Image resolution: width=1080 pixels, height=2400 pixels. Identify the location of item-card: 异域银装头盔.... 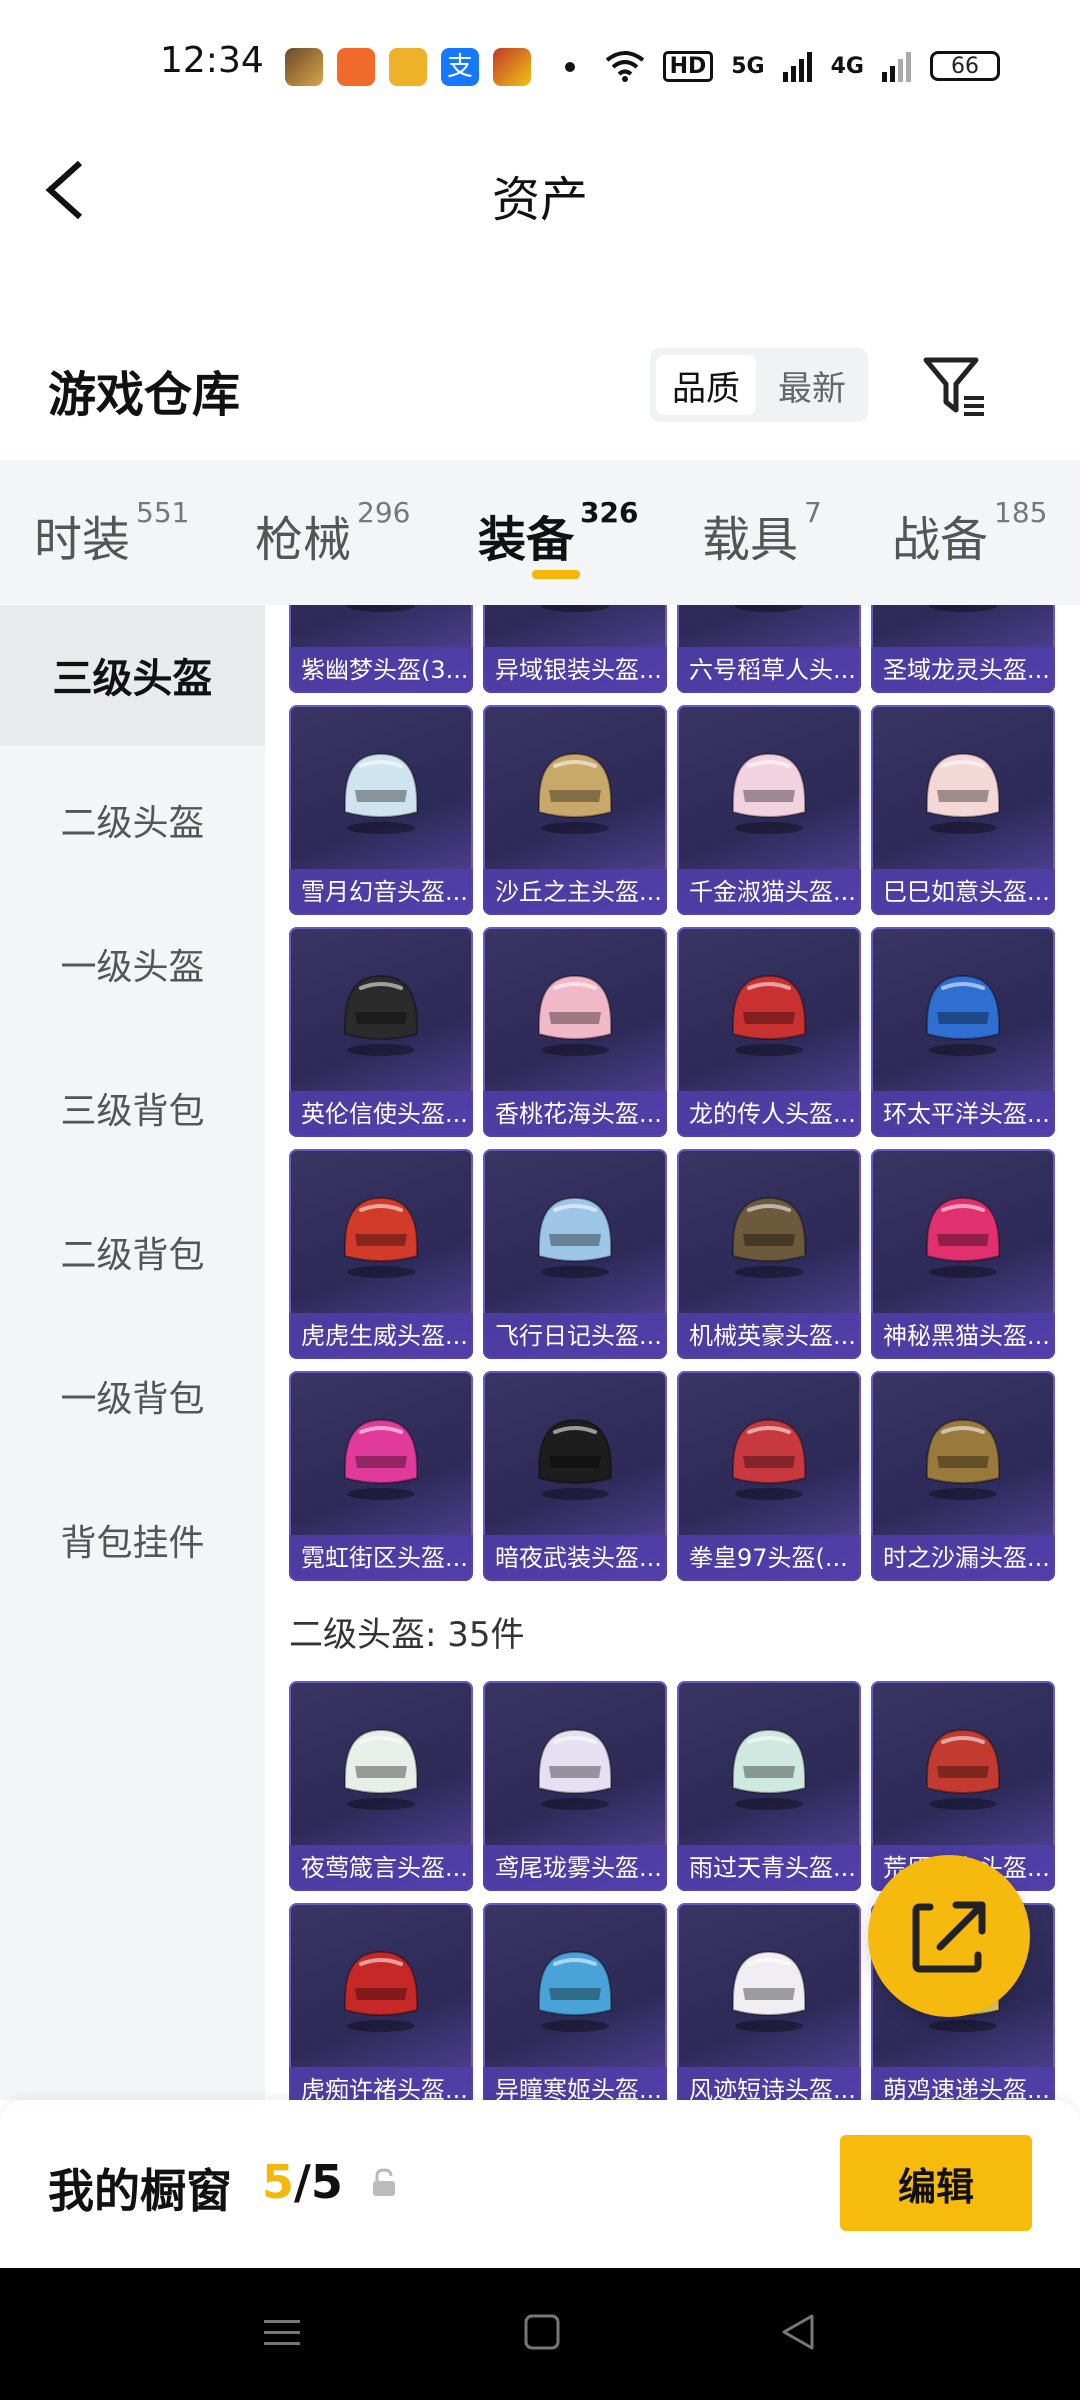
(575, 649).